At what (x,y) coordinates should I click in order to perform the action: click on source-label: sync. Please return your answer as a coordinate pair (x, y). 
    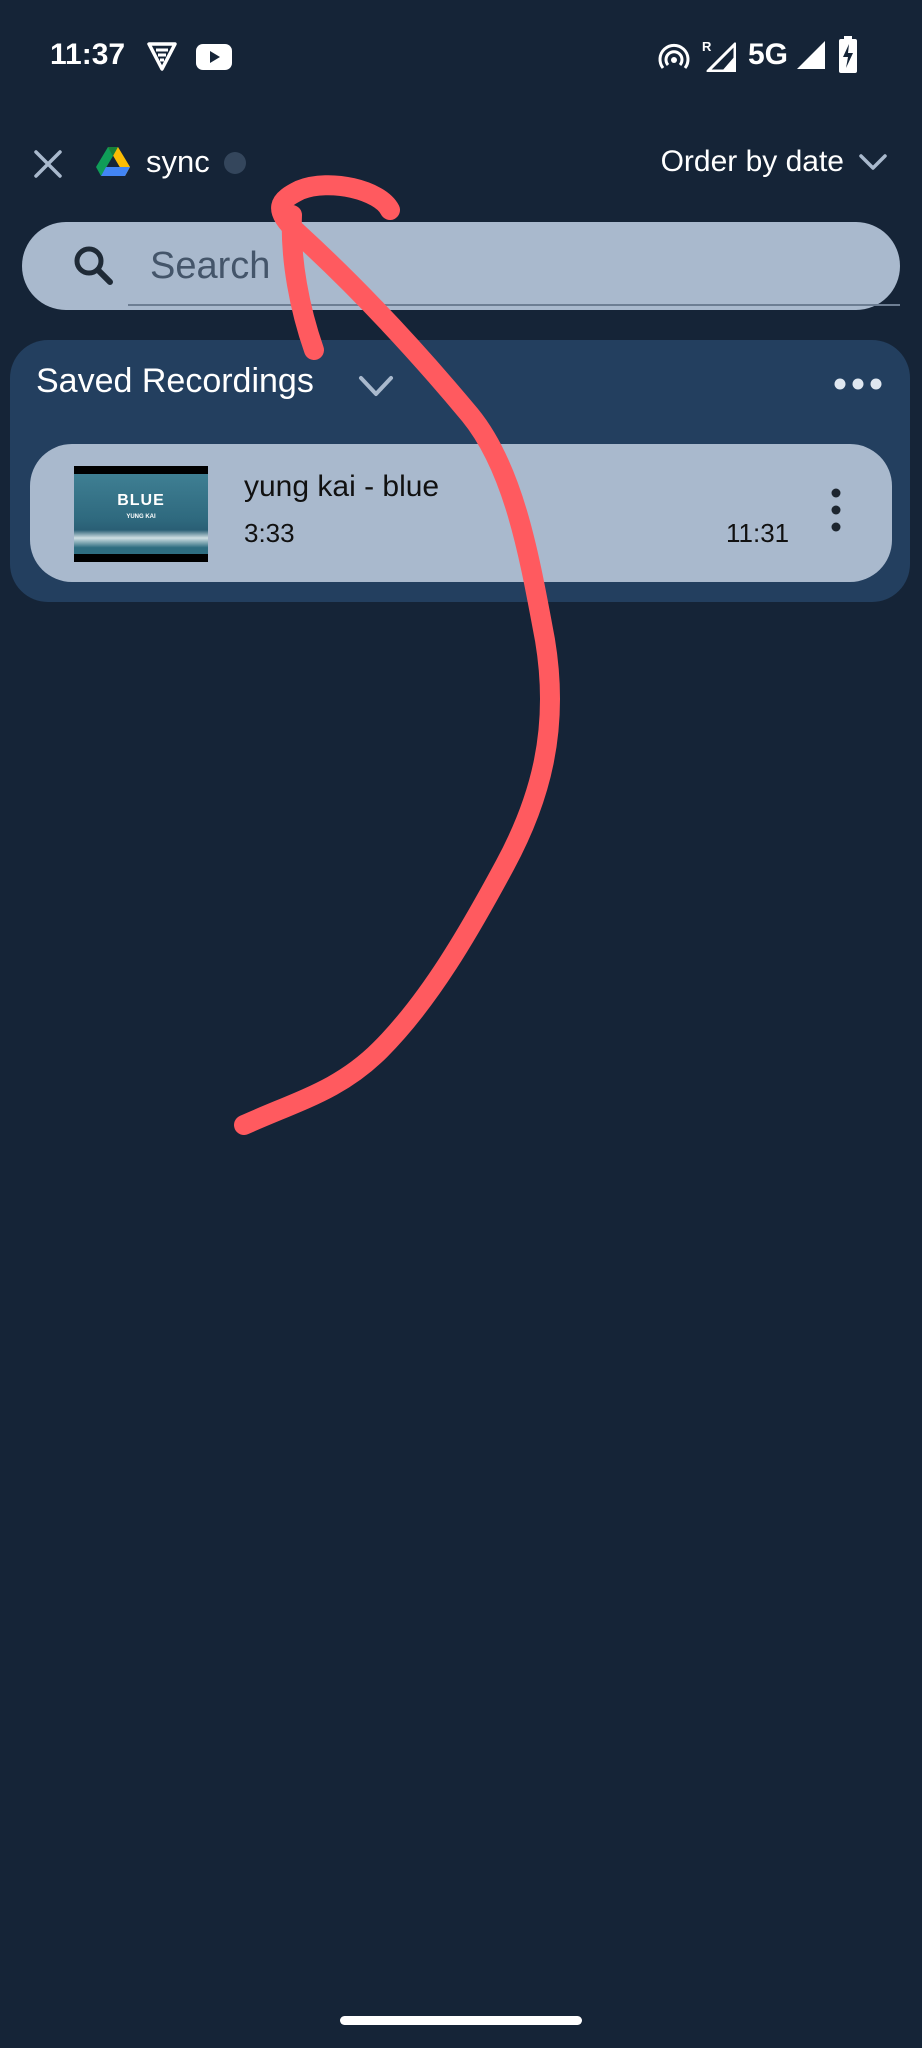
    Looking at the image, I should click on (178, 162).